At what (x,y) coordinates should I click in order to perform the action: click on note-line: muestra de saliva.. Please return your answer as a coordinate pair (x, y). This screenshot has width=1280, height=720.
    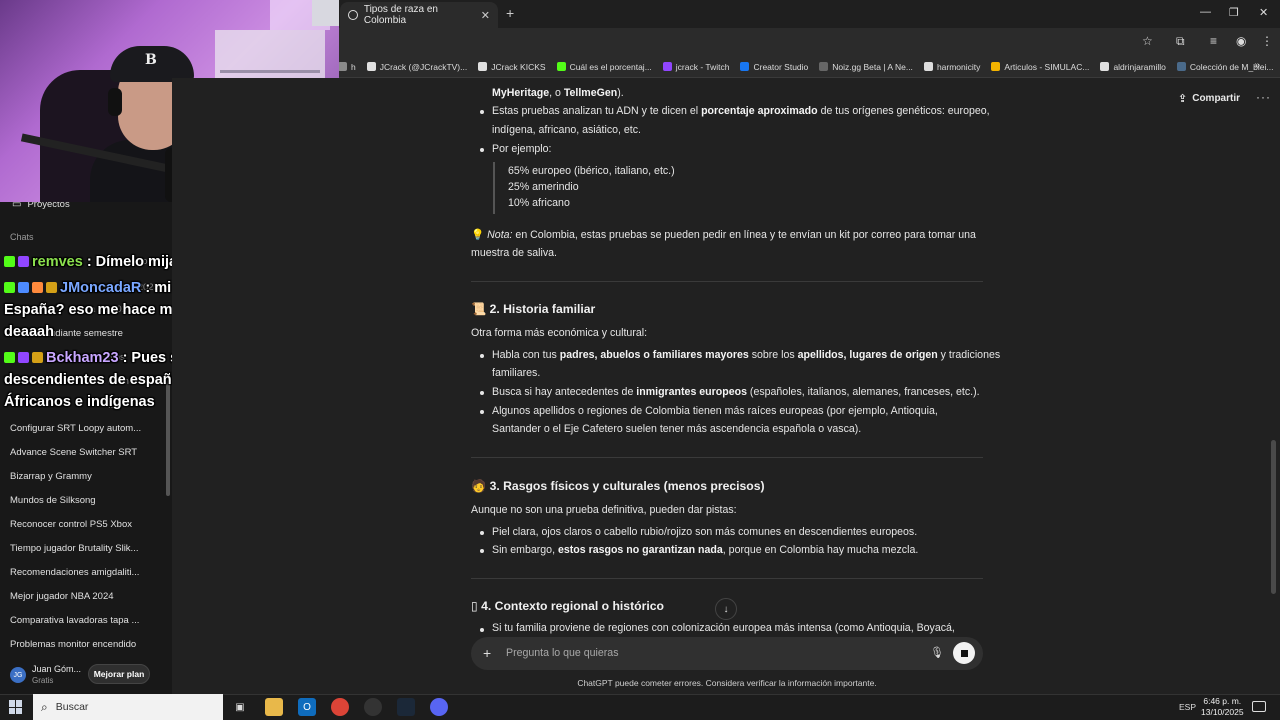
    Looking at the image, I should click on (514, 253).